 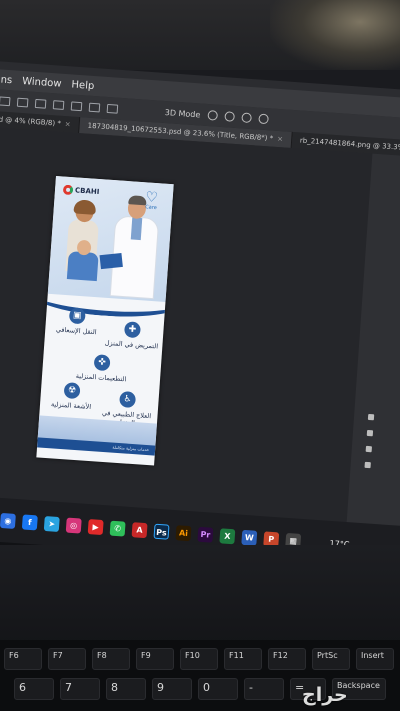 What do you see at coordinates (95, 526) in the screenshot?
I see `youtube-icon: ▶` at bounding box center [95, 526].